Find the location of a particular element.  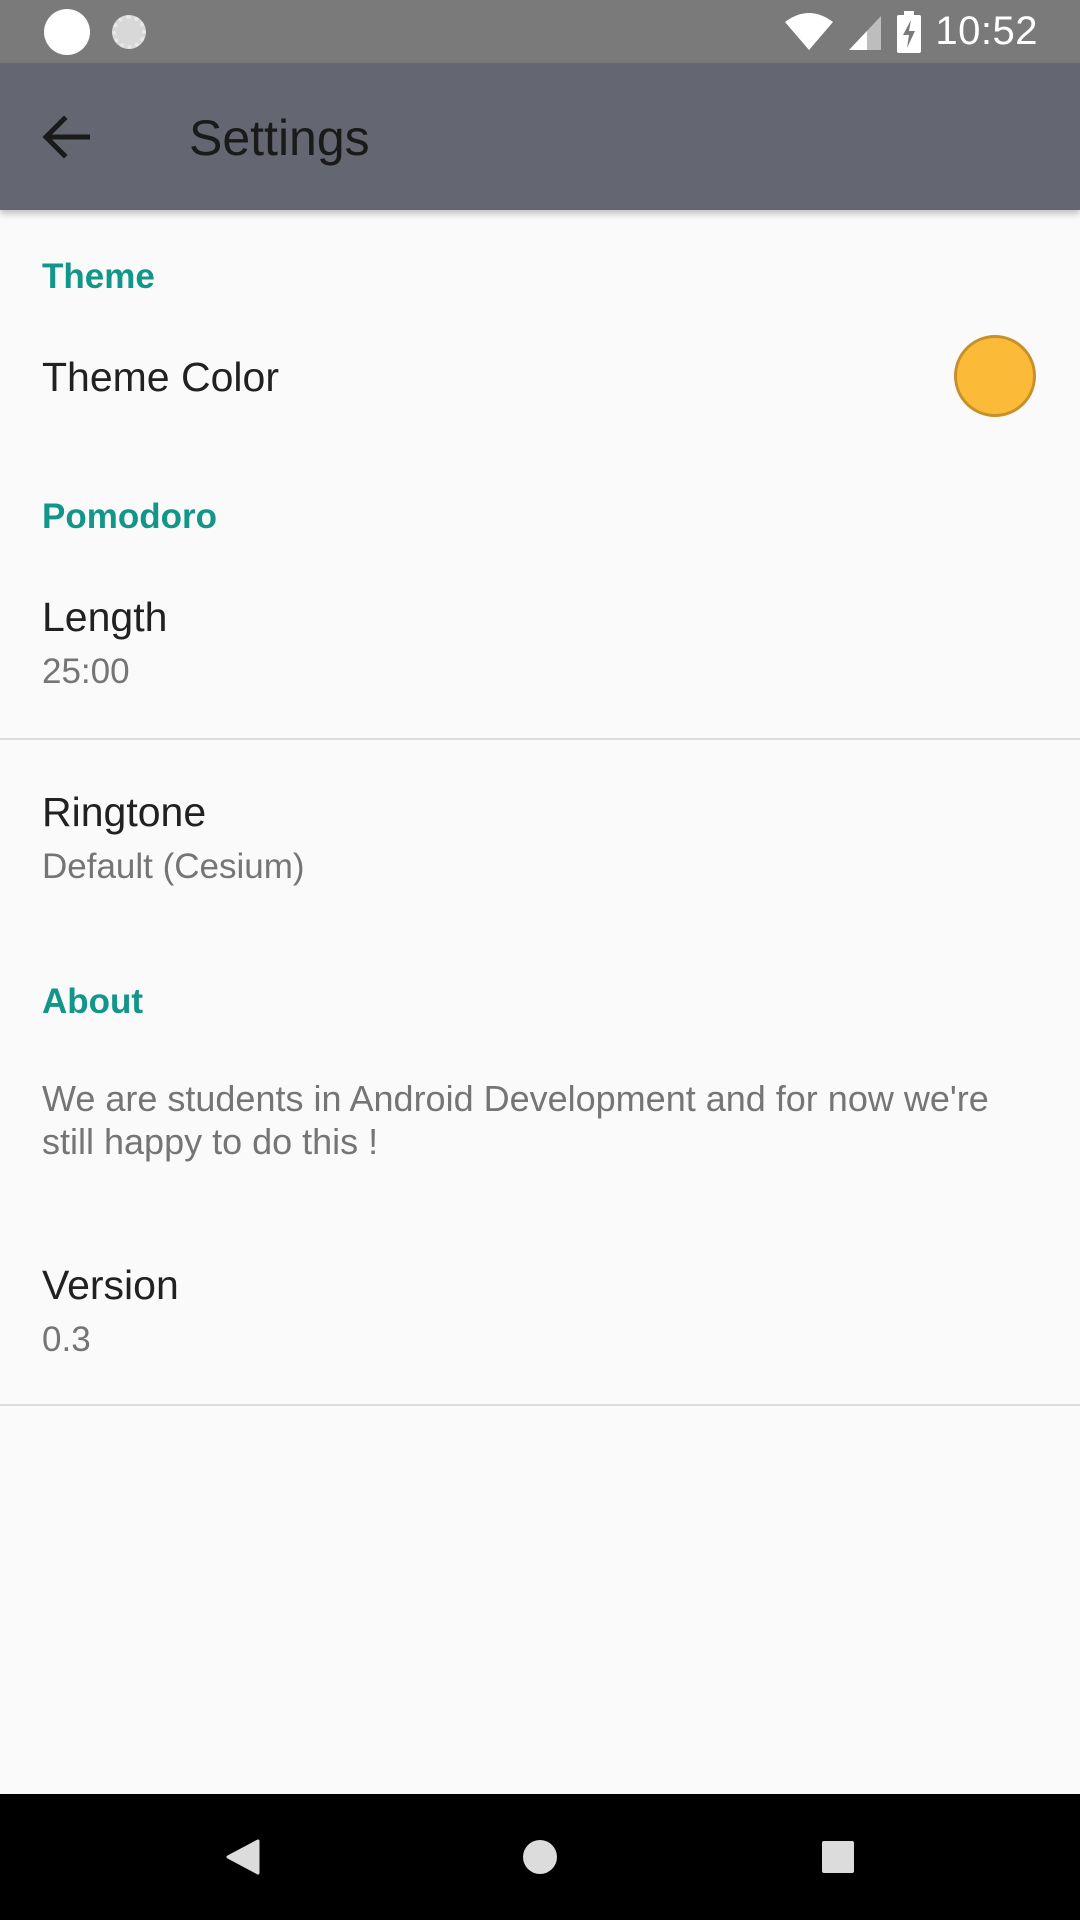

pref-length is located at coordinates (540, 649).